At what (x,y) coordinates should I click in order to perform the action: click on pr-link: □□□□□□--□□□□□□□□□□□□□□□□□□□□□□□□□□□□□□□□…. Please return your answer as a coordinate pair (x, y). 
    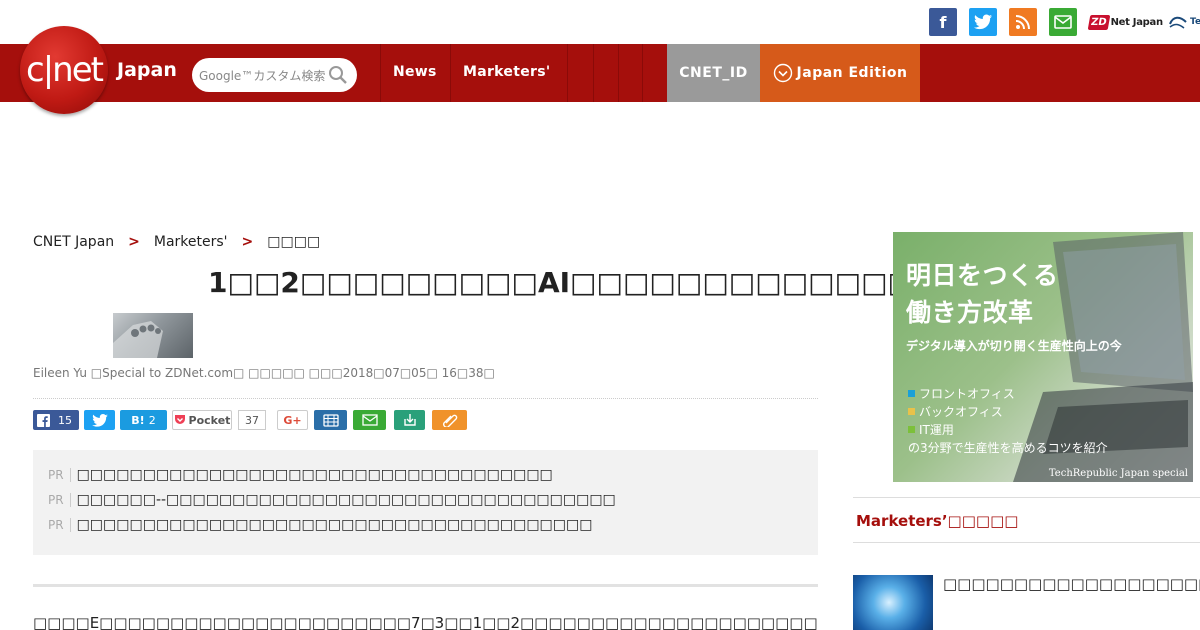
    Looking at the image, I should click on (346, 500).